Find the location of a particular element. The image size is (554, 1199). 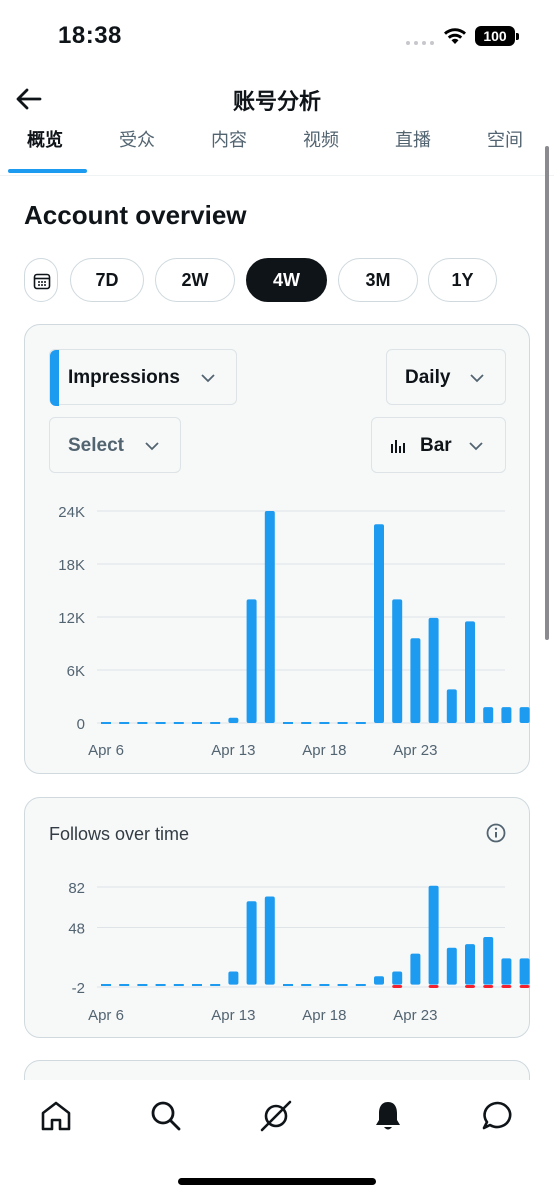

bell-icon is located at coordinates (388, 1116).